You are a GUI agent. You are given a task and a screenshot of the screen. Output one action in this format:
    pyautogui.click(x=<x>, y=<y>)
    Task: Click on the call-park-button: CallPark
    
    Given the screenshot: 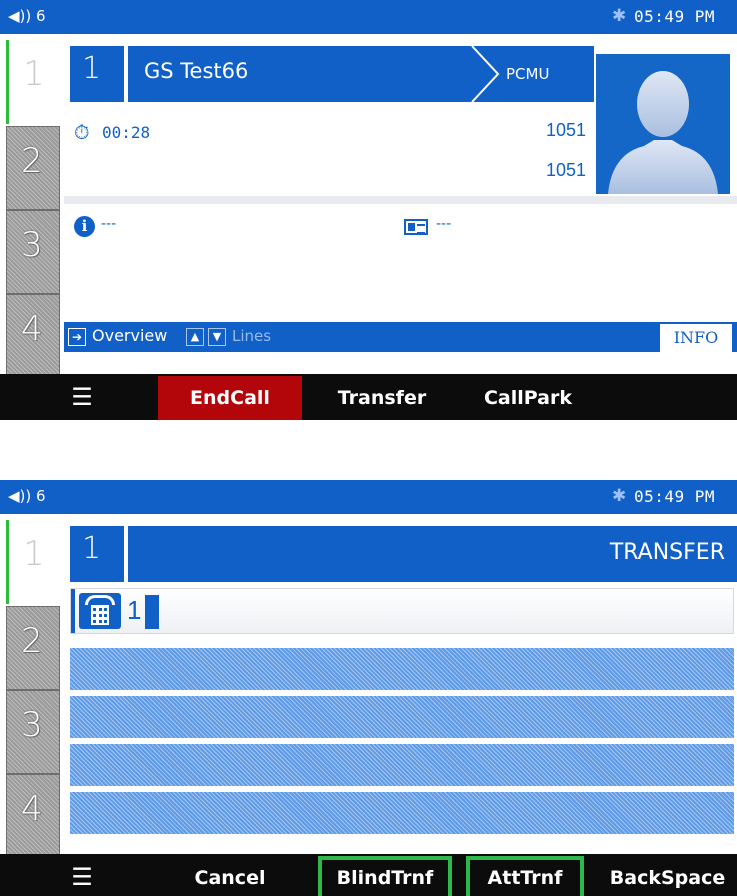 What is the action you would take?
    pyautogui.click(x=528, y=398)
    